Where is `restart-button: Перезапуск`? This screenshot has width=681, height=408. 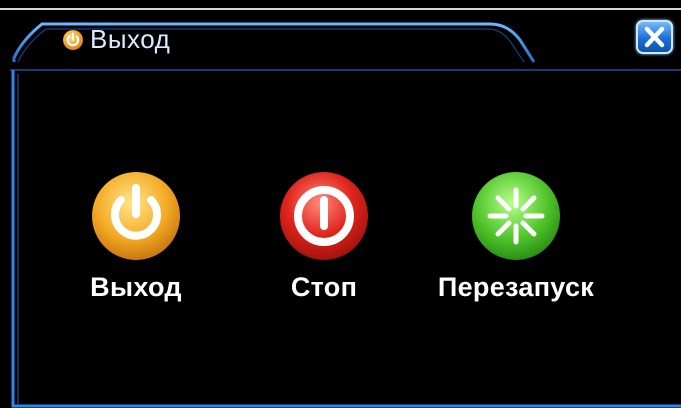
restart-button: Перезапуск is located at coordinates (516, 236).